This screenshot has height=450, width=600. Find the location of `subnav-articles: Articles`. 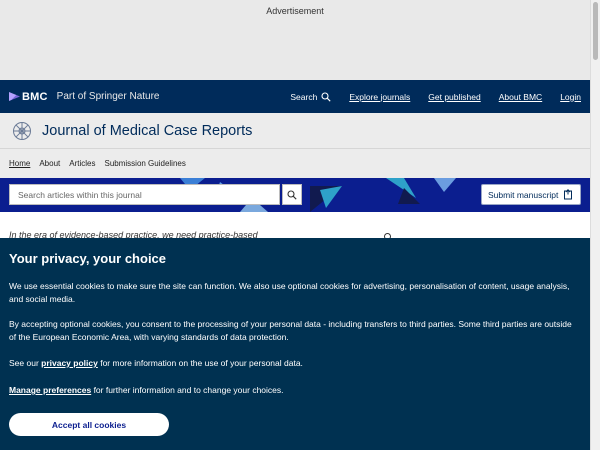

subnav-articles: Articles is located at coordinates (82, 163).